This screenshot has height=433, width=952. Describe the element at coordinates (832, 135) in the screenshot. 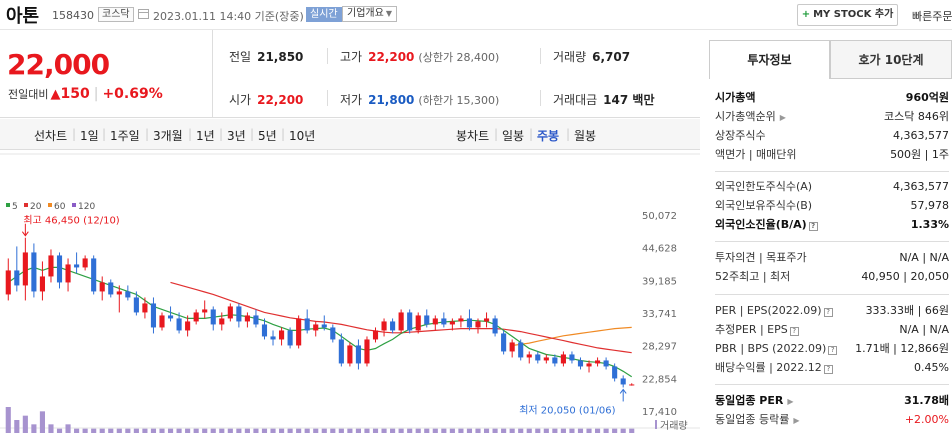

I see `row-shares: 상장주식수 4,363,577` at that location.